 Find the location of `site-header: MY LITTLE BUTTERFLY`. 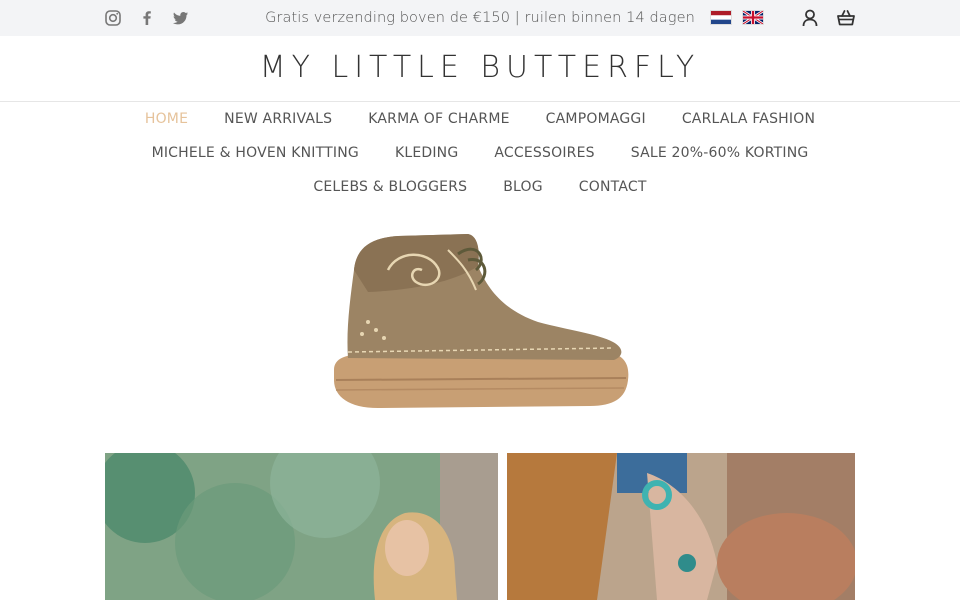

site-header: MY LITTLE BUTTERFLY is located at coordinates (480, 69).